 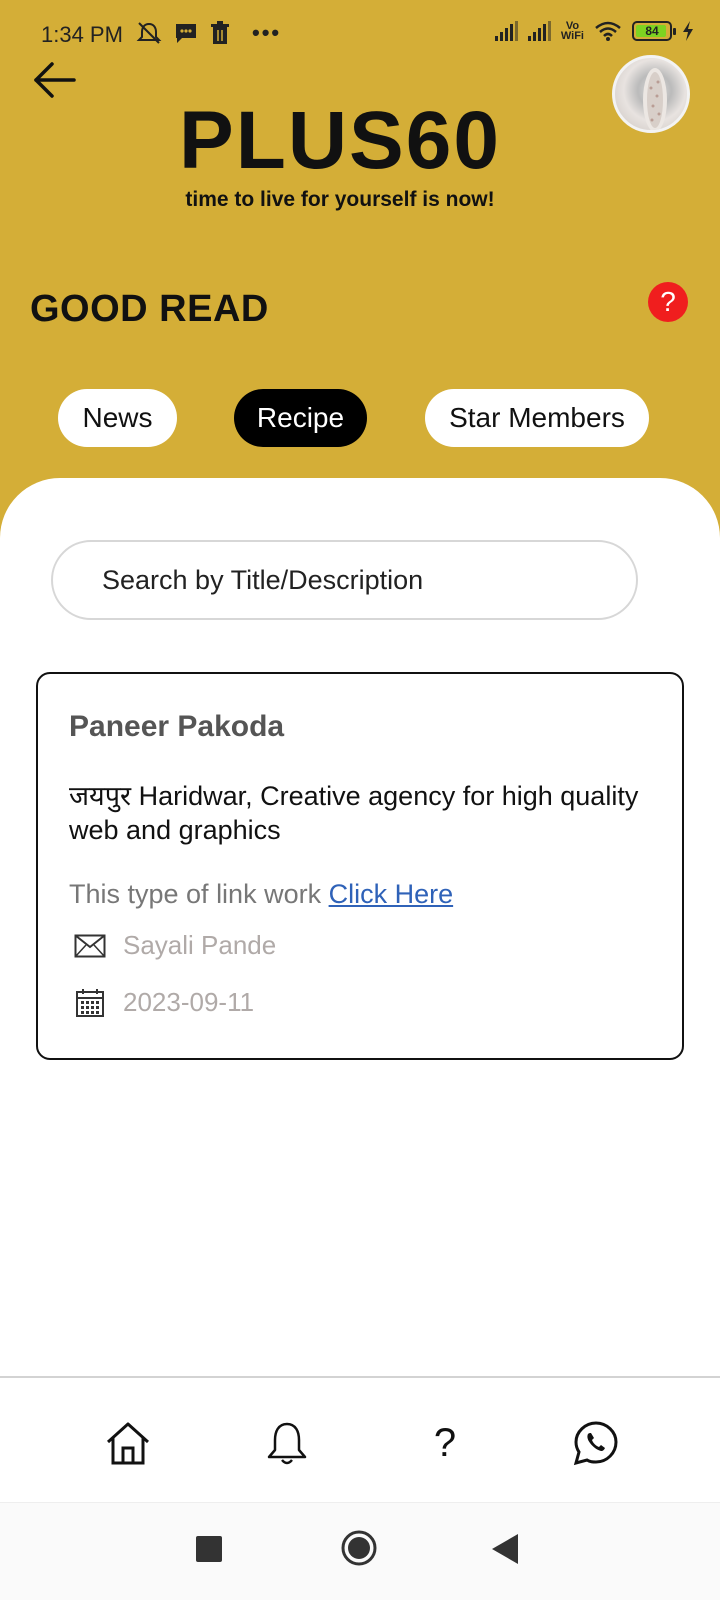 What do you see at coordinates (90, 1002) in the screenshot?
I see `calendar-icon` at bounding box center [90, 1002].